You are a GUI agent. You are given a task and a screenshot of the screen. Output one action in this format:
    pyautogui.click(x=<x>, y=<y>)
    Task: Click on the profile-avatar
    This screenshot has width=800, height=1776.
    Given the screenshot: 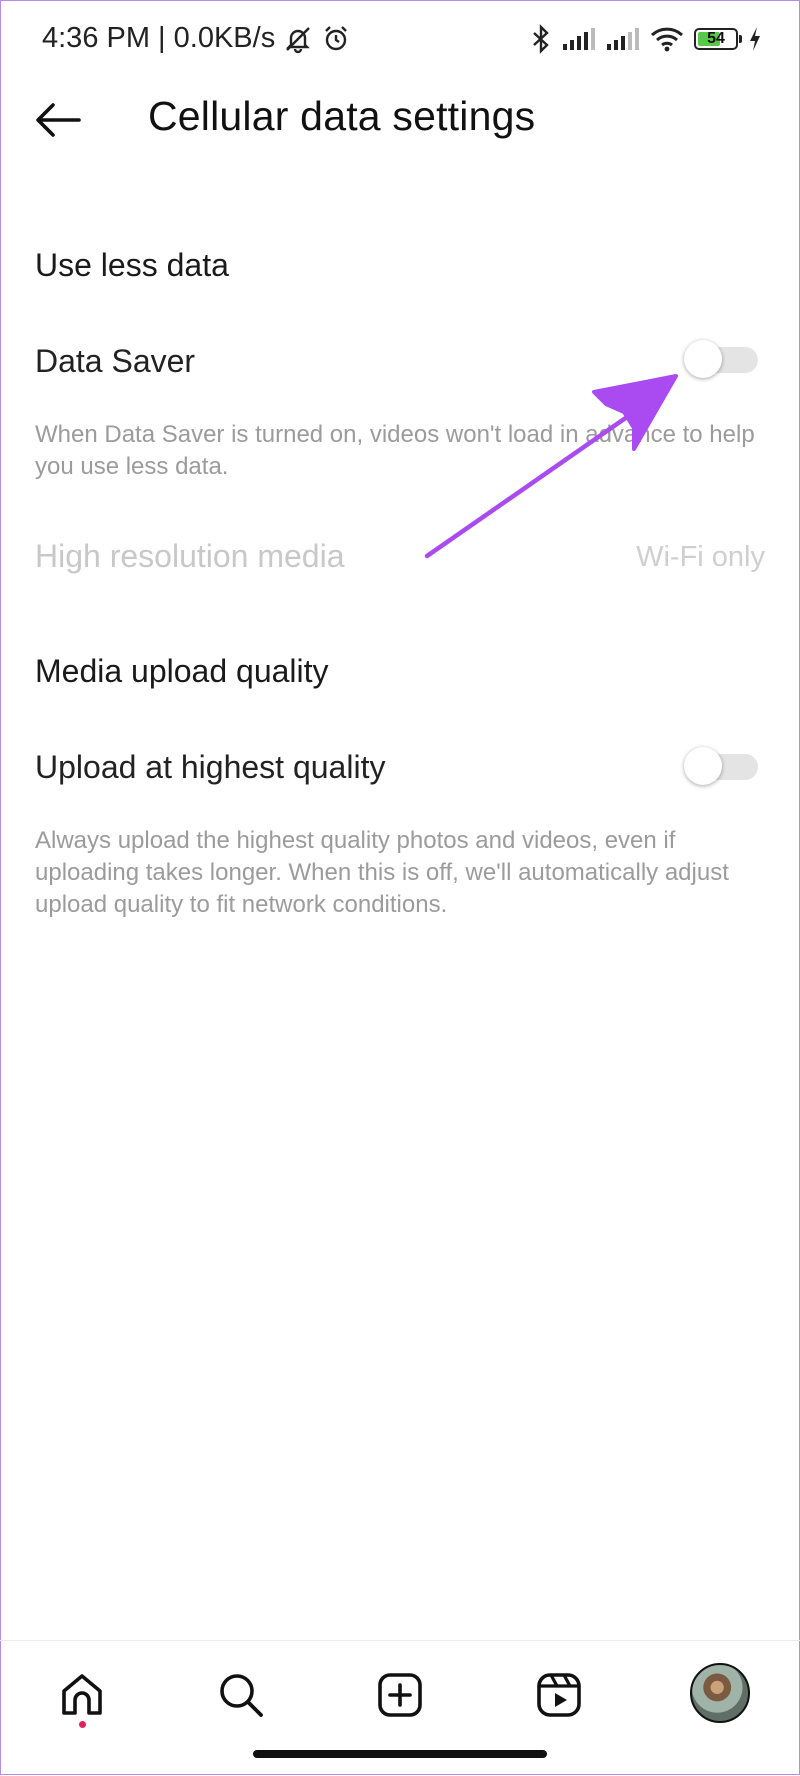 What is the action you would take?
    pyautogui.click(x=720, y=1693)
    